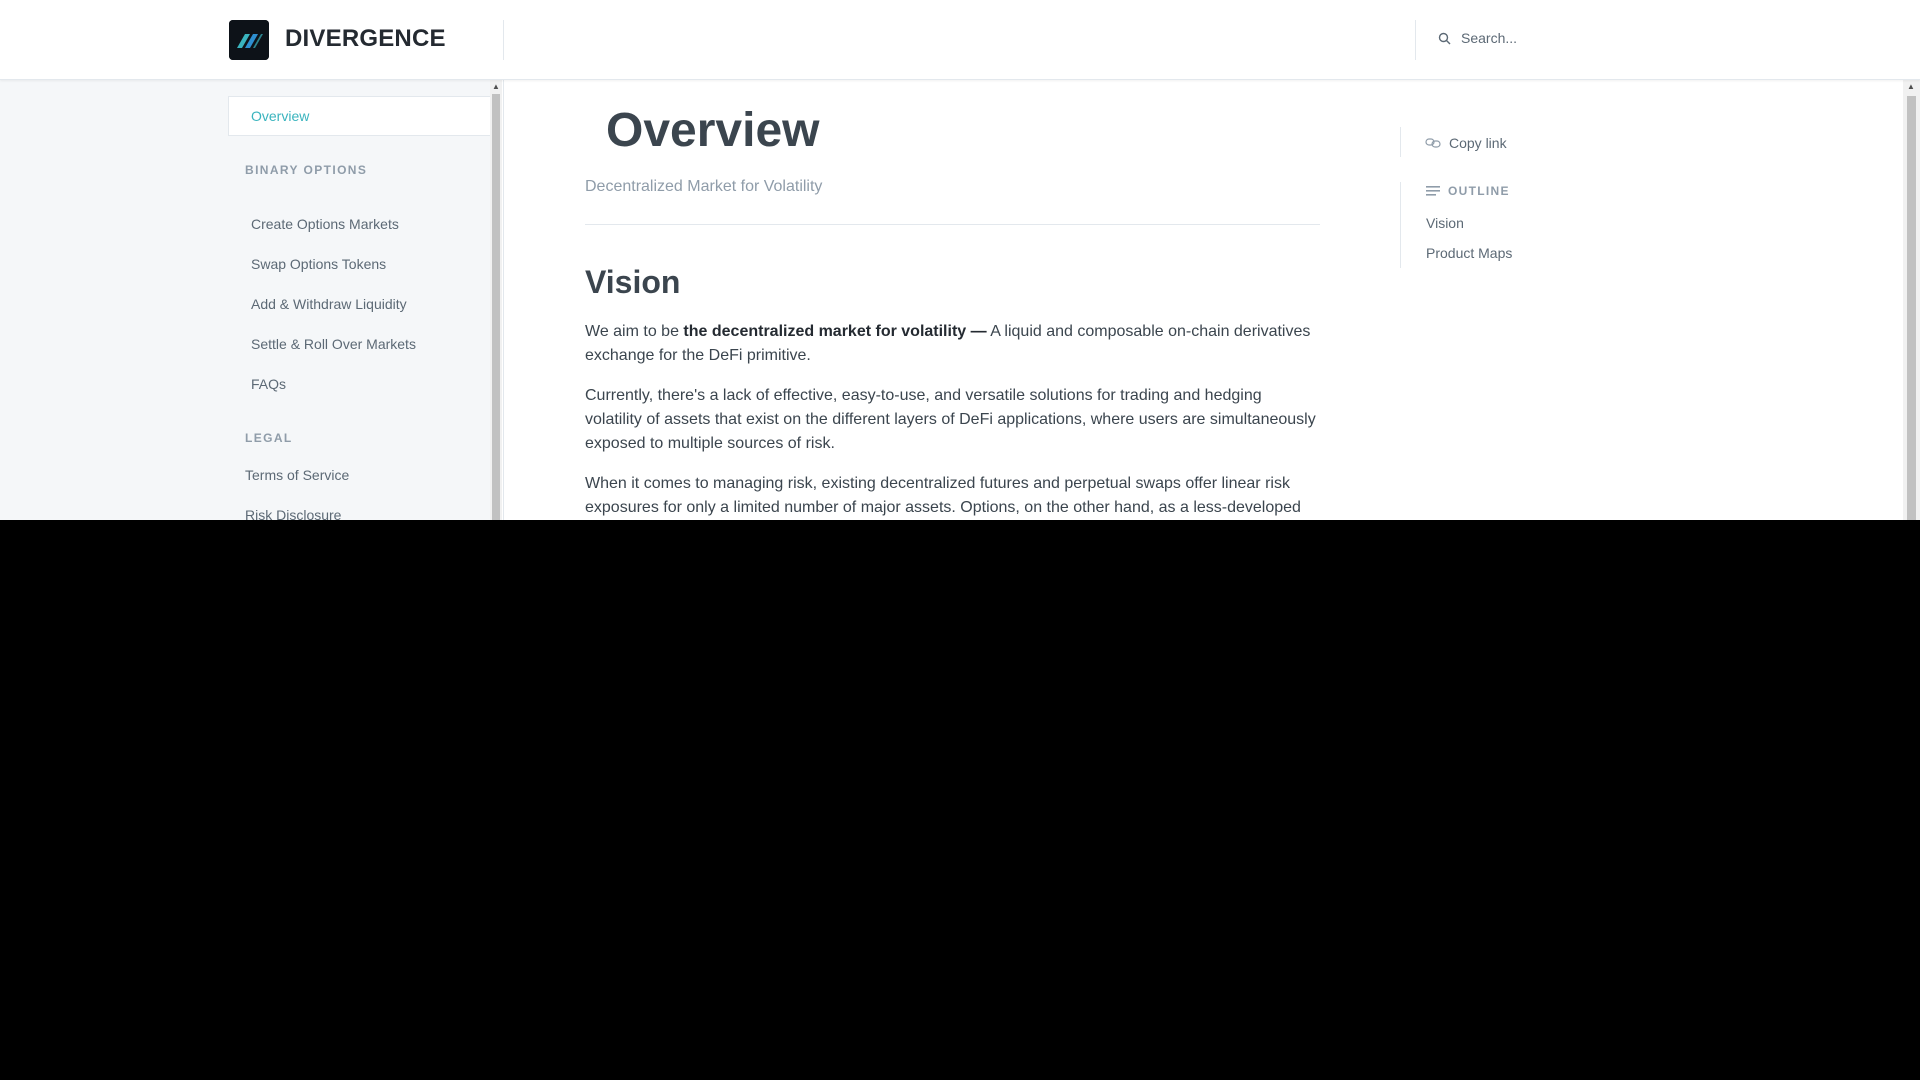 Image resolution: width=1920 pixels, height=1080 pixels. What do you see at coordinates (1478, 143) in the screenshot?
I see `copy-link-label: Copy link` at bounding box center [1478, 143].